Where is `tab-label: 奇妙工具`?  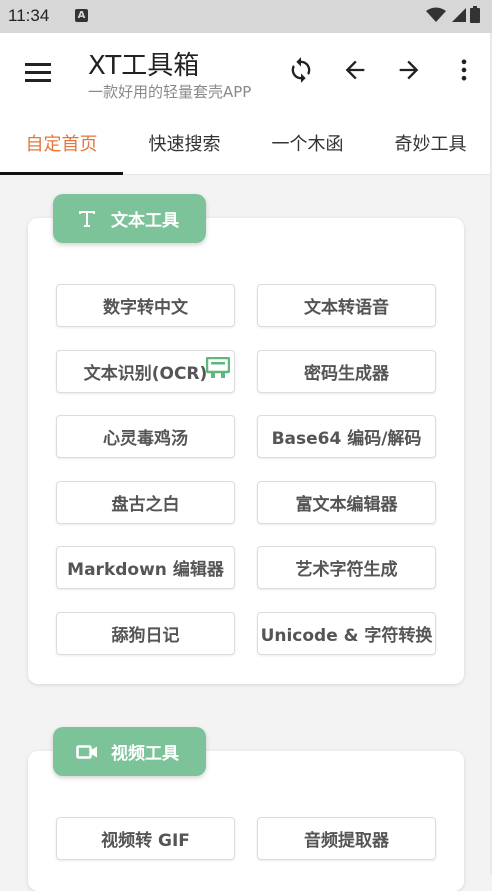 tab-label: 奇妙工具 is located at coordinates (430, 144).